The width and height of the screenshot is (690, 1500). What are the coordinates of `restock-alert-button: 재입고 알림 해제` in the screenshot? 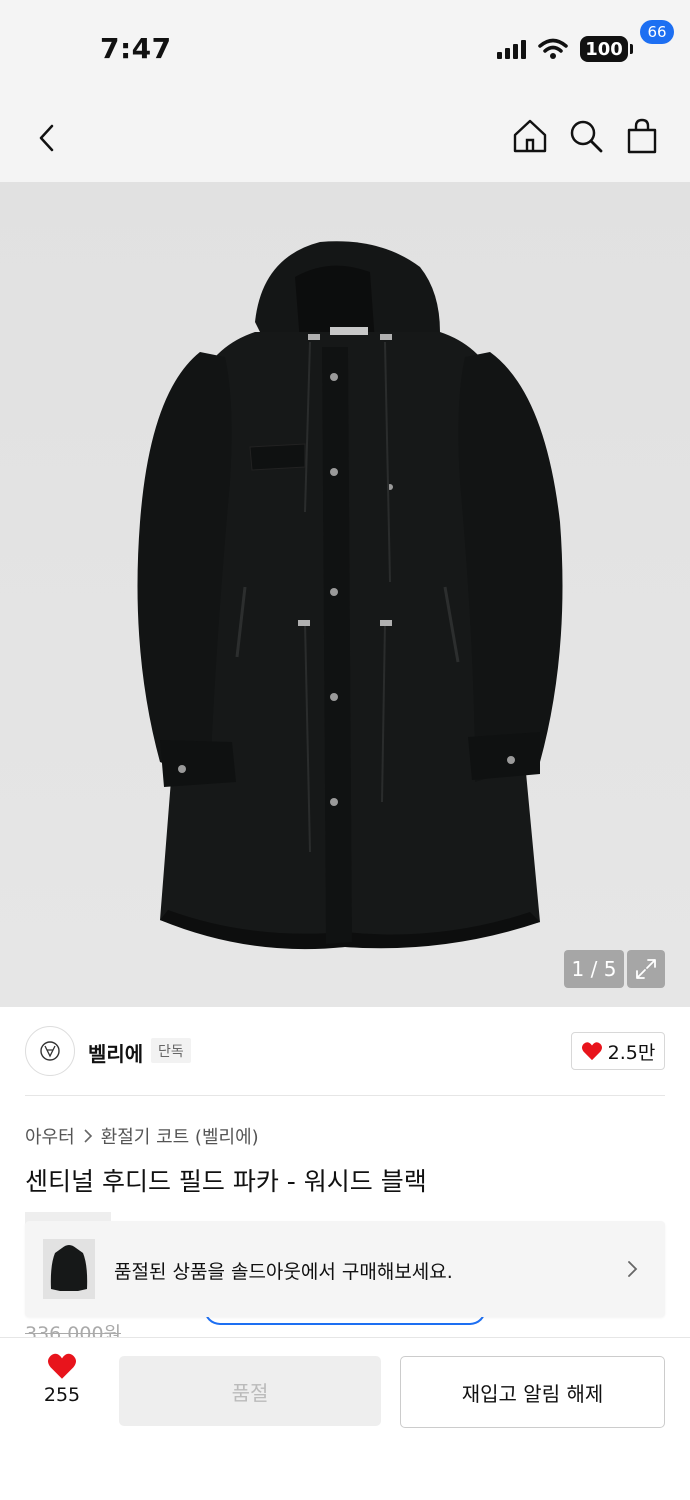 It's located at (532, 1392).